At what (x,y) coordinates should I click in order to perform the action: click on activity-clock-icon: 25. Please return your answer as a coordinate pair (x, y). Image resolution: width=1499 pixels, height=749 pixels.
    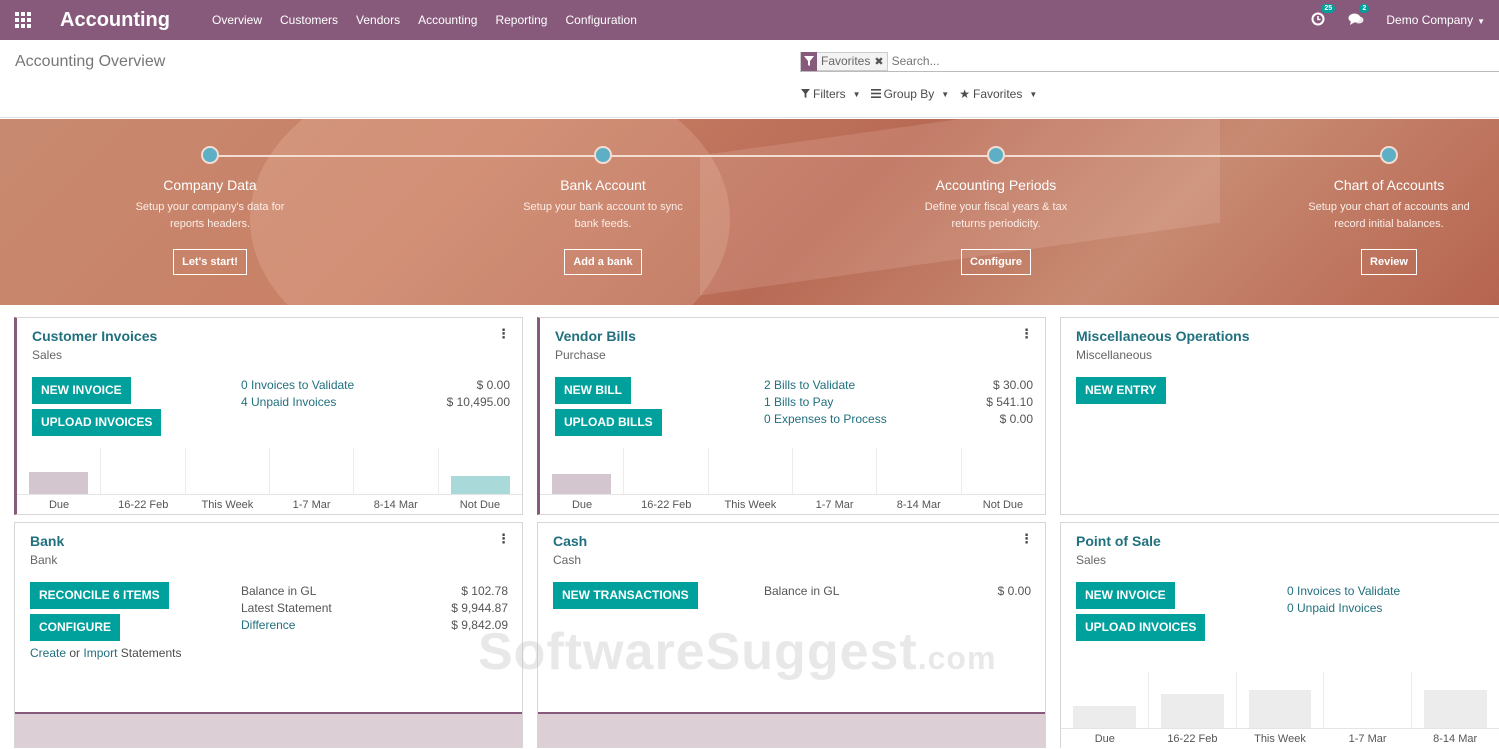
    Looking at the image, I should click on (1323, 16).